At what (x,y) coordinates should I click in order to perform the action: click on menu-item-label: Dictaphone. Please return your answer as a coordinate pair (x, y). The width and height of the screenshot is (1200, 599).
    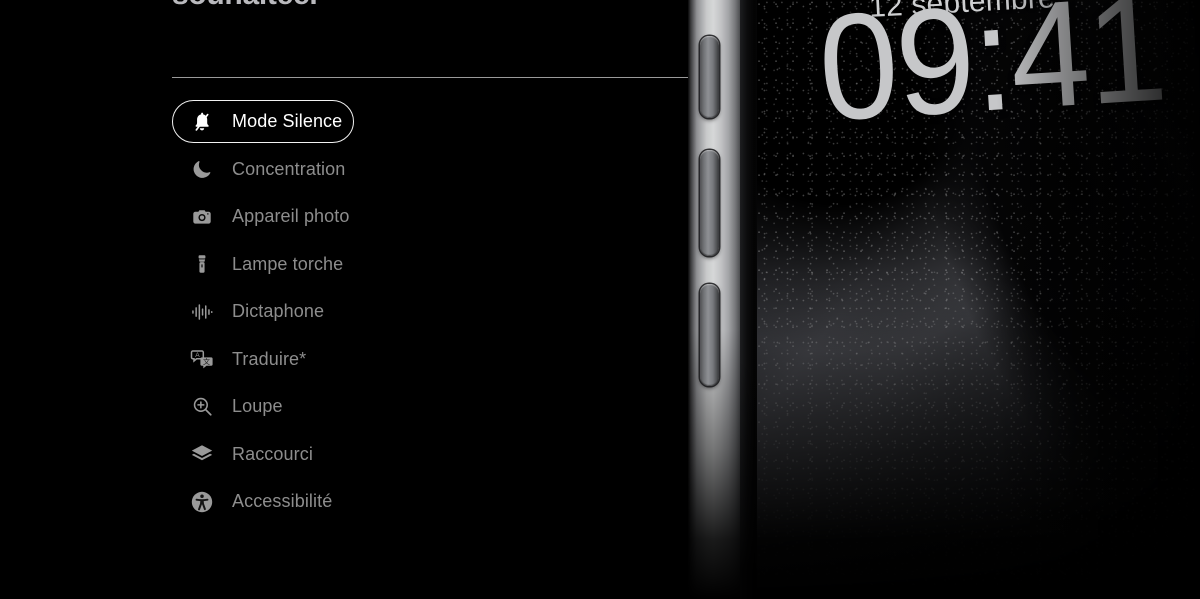
    Looking at the image, I should click on (278, 311).